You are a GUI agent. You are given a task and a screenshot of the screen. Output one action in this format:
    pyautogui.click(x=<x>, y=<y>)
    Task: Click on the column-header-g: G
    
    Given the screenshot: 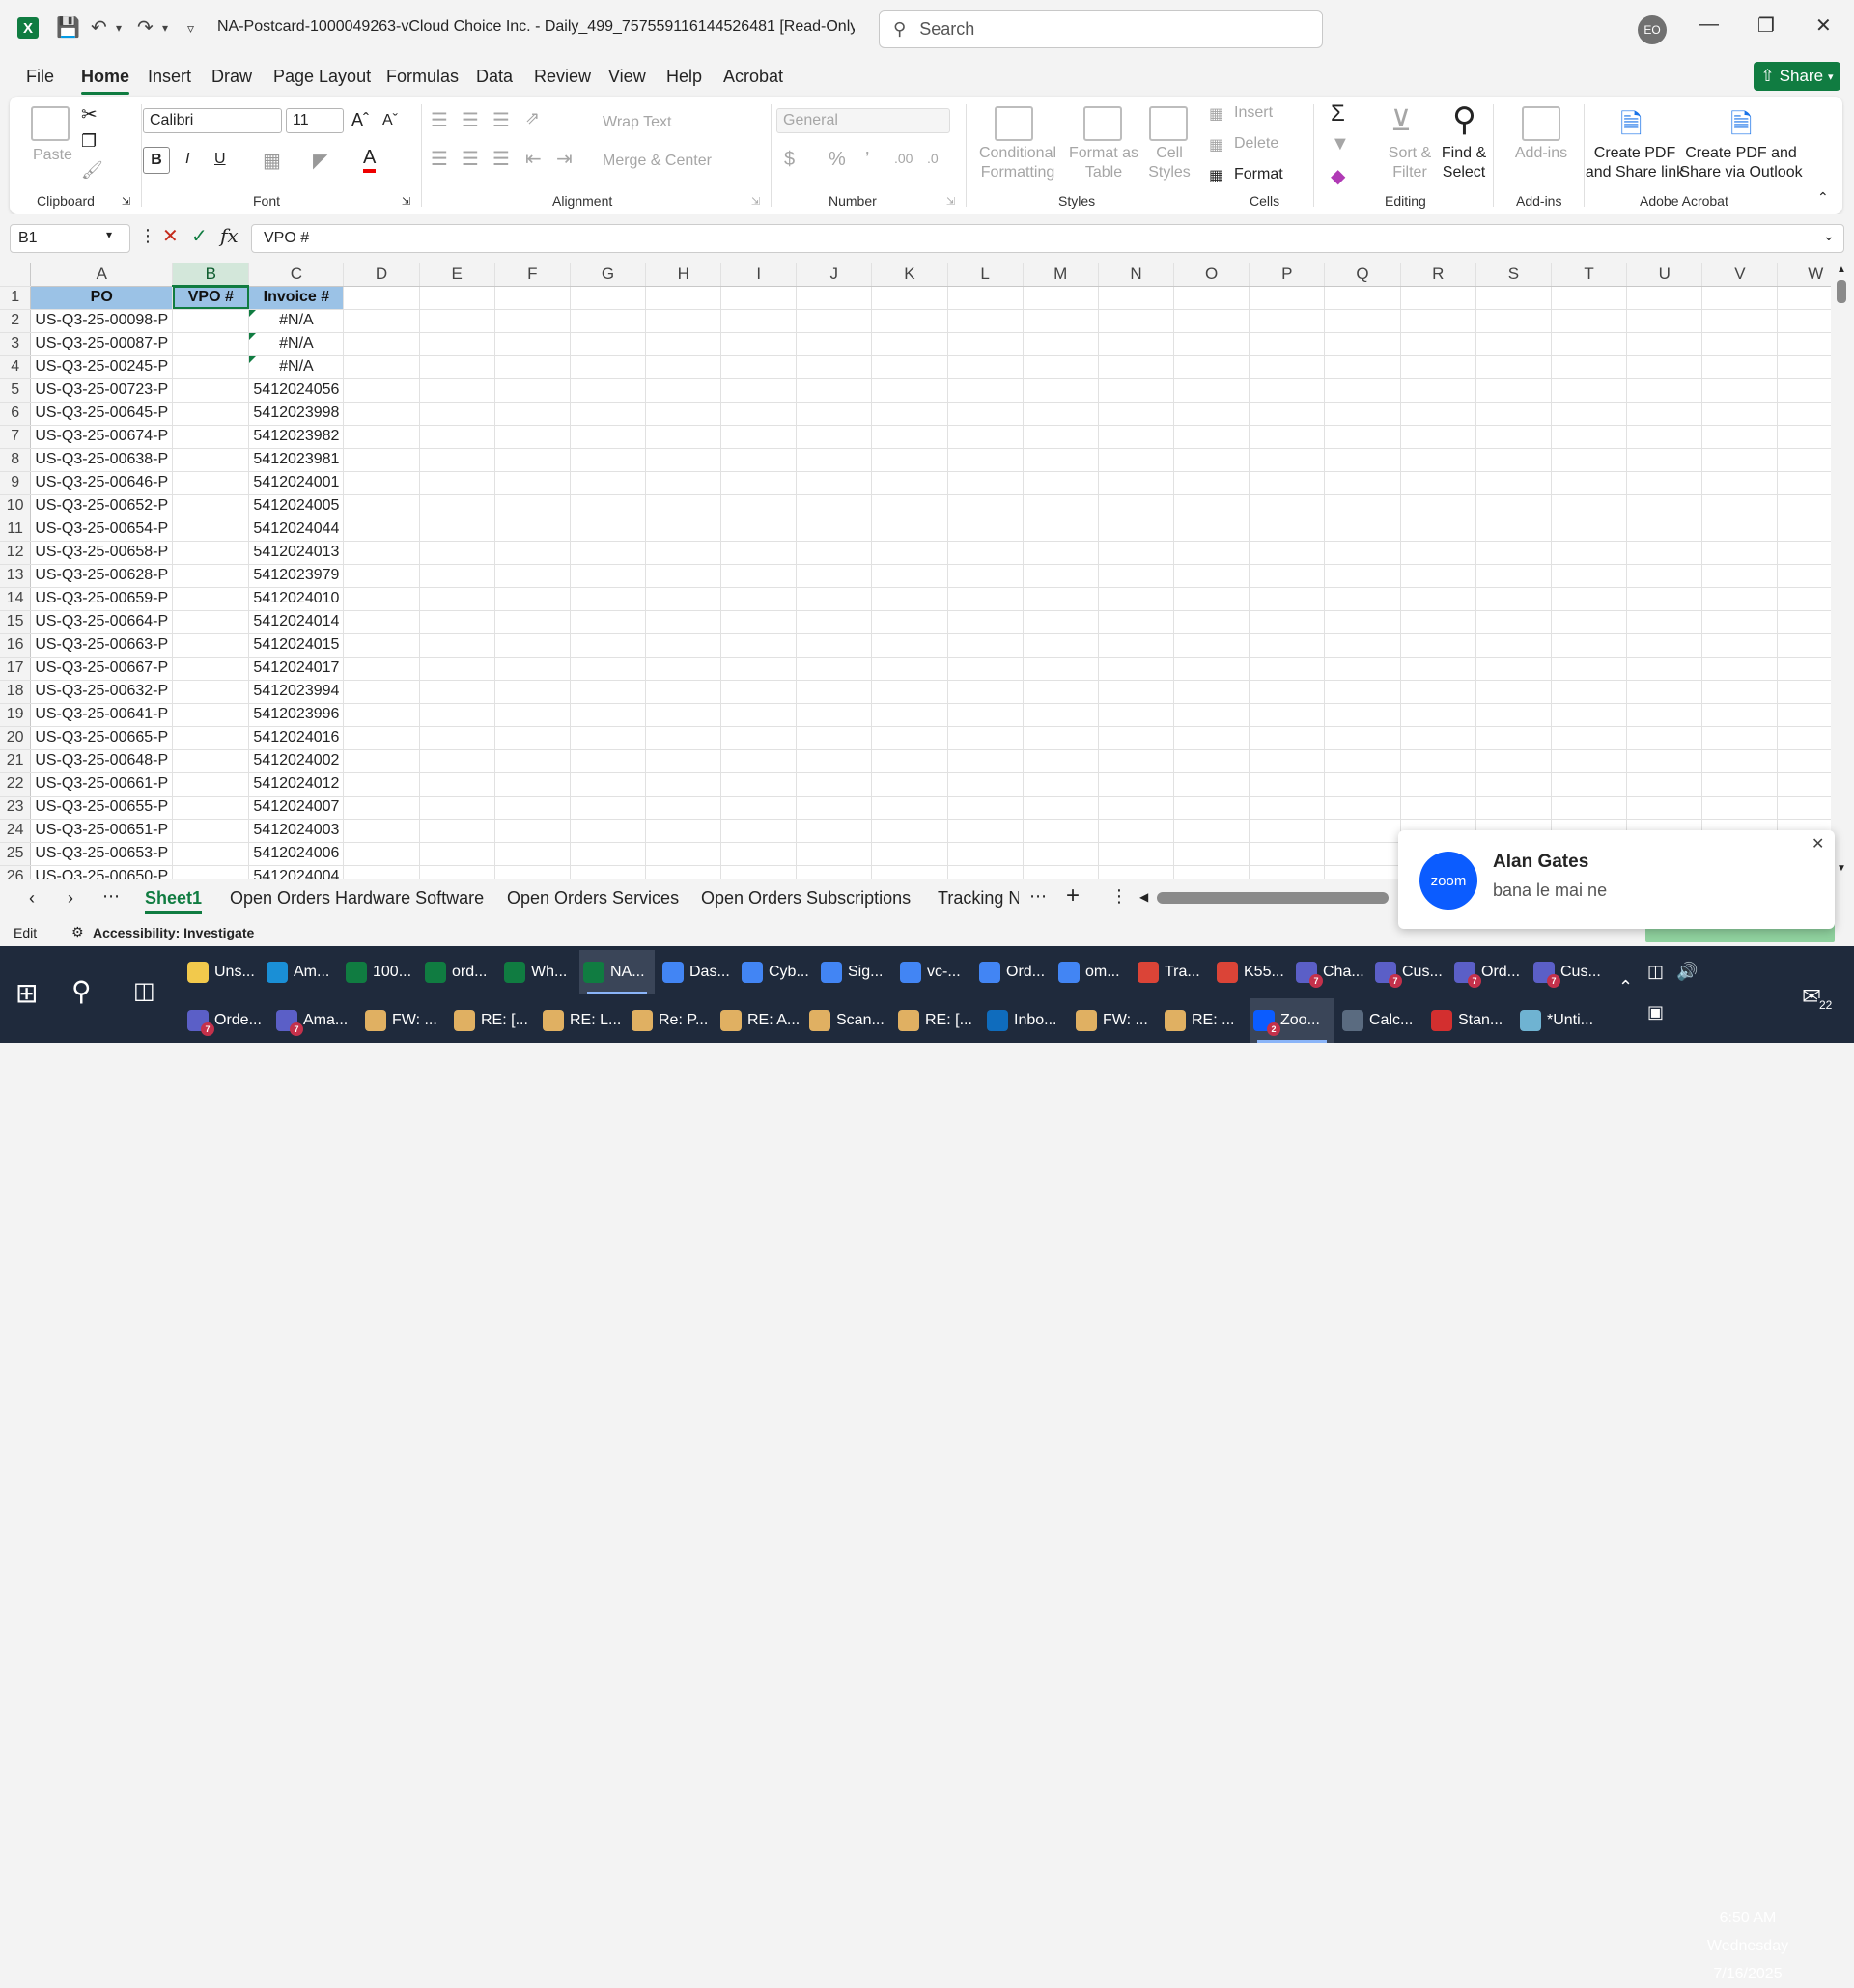 What is the action you would take?
    pyautogui.click(x=608, y=275)
    